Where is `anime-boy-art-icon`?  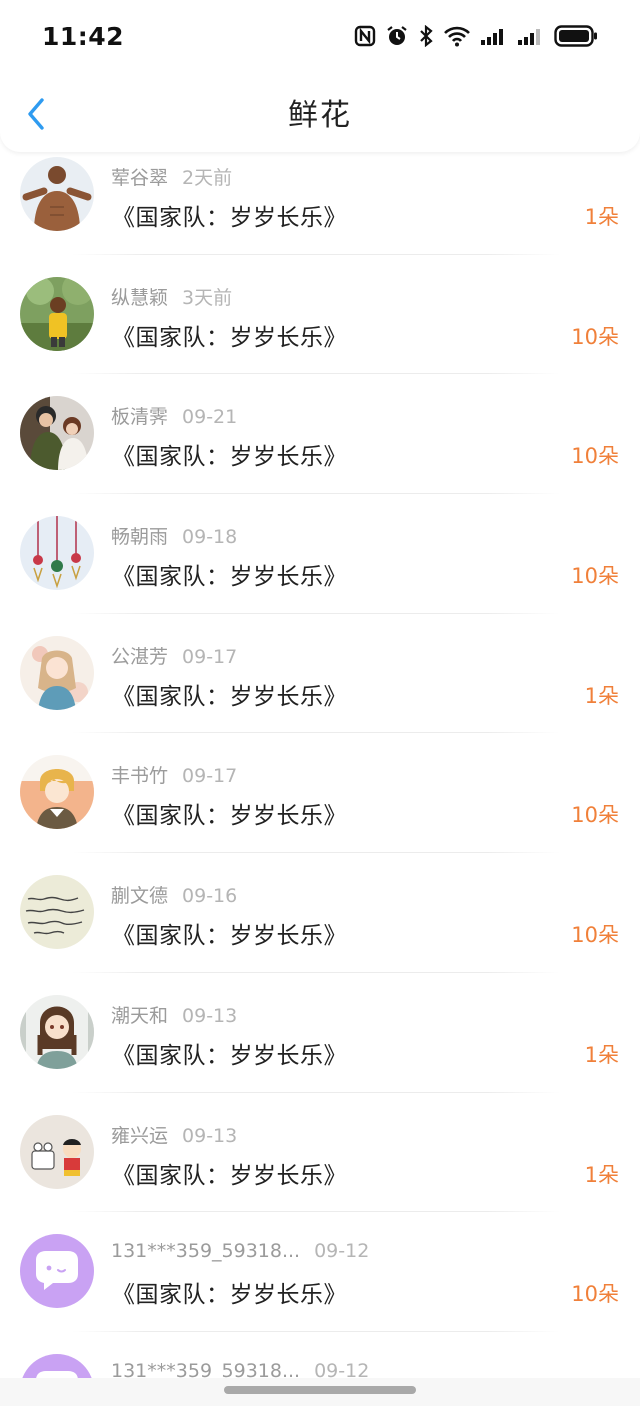 anime-boy-art-icon is located at coordinates (57, 792).